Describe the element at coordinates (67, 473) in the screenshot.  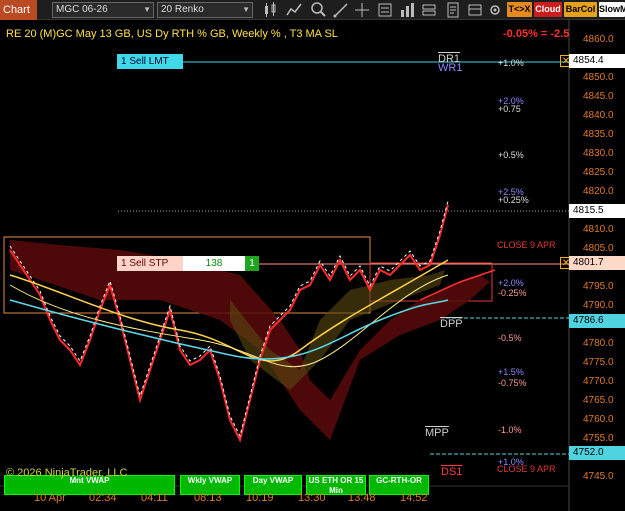
I see `copyright-label: © 2026 NinjaTrader, LLC` at that location.